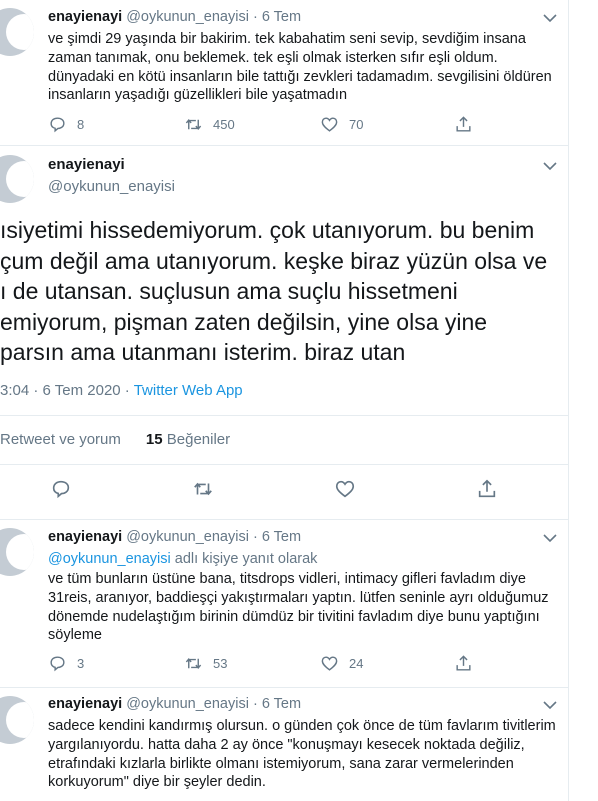 This screenshot has height=801, width=598. Describe the element at coordinates (263, 665) in the screenshot. I see `tweet-actions: 3 53 24` at that location.